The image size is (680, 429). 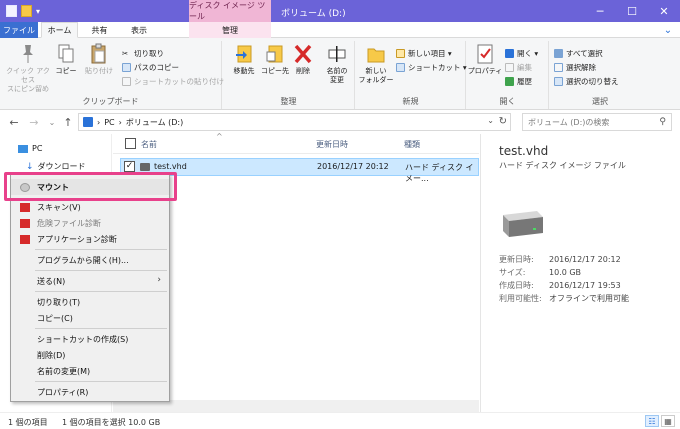 I want to click on properties-button: プロパティ, so click(x=485, y=59).